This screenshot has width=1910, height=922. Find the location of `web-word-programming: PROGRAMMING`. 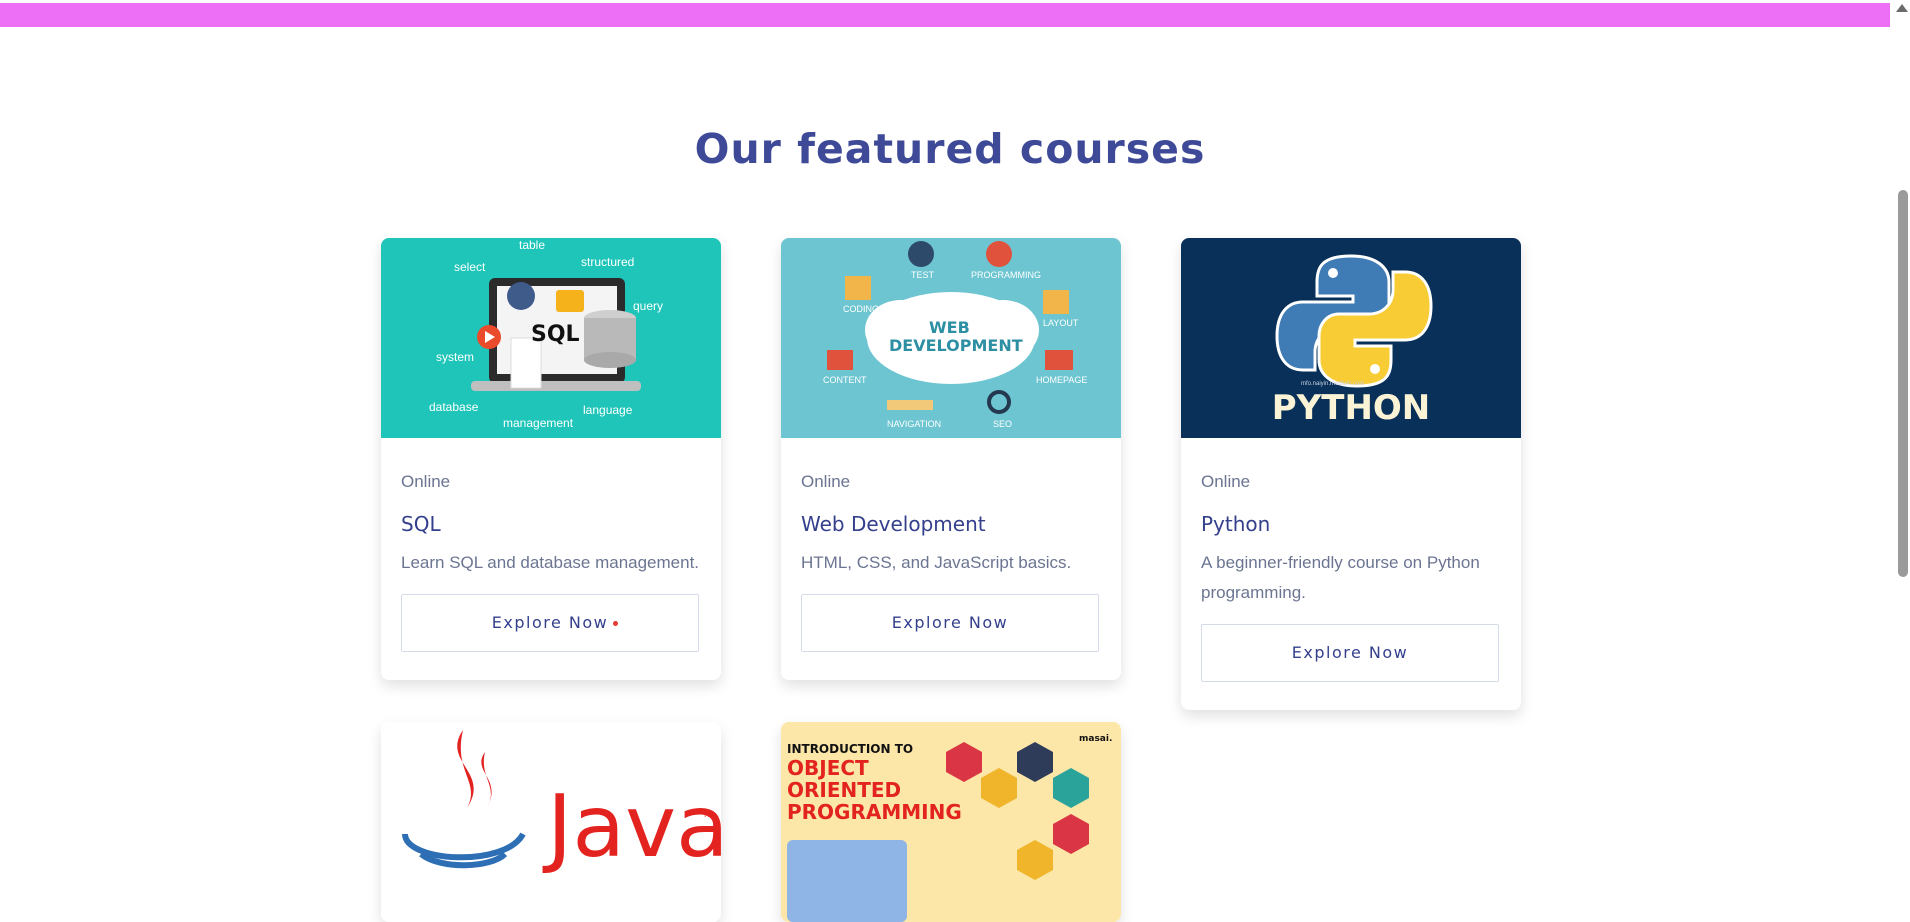

web-word-programming: PROGRAMMING is located at coordinates (1006, 275).